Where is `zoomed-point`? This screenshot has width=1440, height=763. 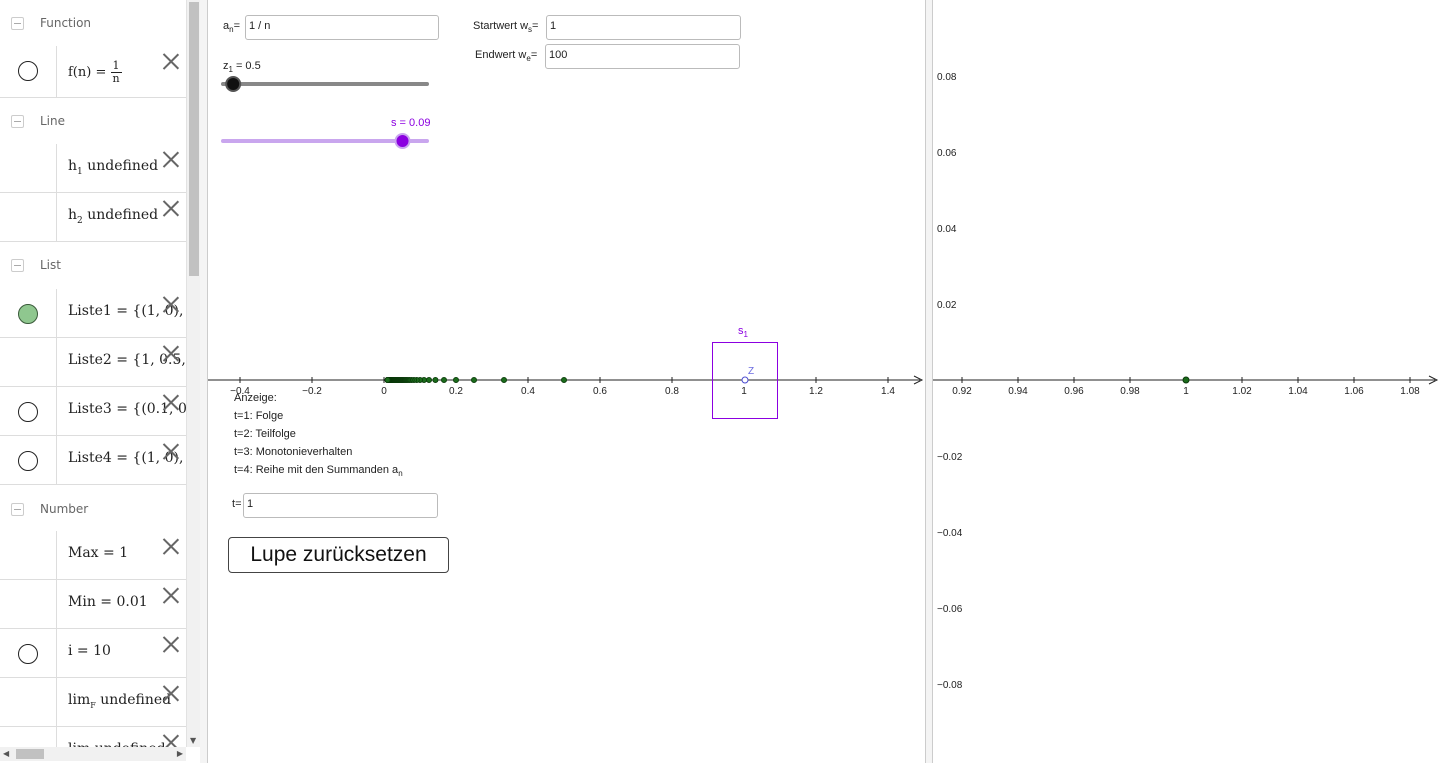 zoomed-point is located at coordinates (1186, 380).